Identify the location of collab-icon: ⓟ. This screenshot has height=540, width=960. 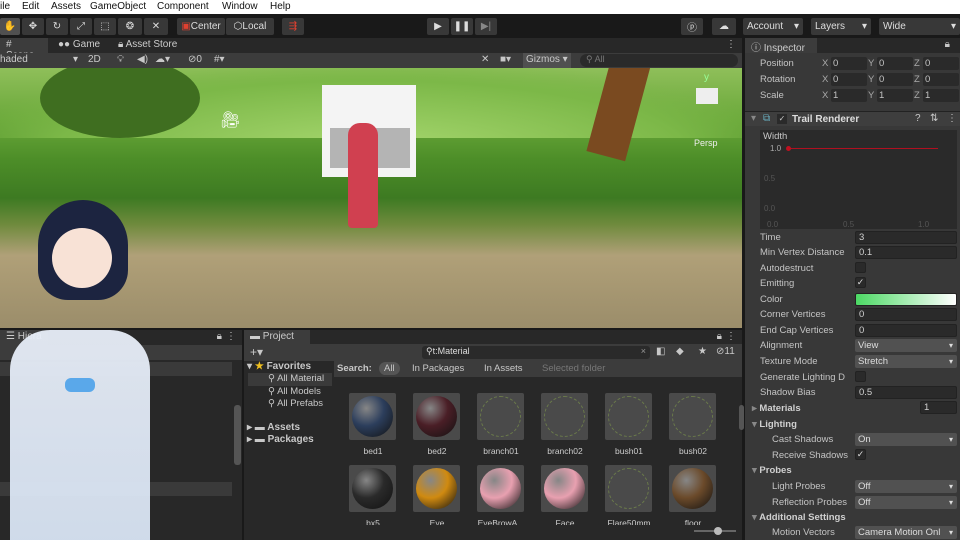
(692, 26).